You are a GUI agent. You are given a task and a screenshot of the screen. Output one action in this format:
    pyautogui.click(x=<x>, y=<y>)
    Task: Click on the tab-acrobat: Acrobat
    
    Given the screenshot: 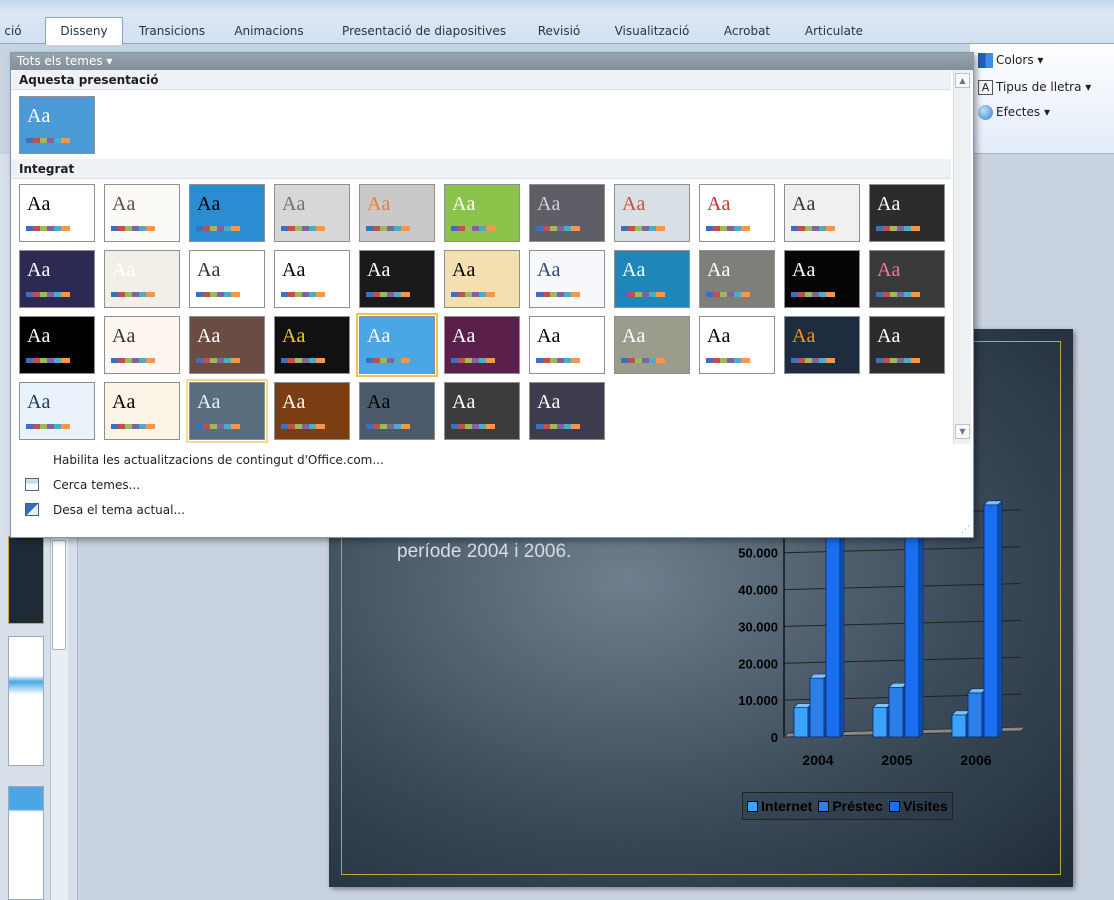 What is the action you would take?
    pyautogui.click(x=747, y=31)
    